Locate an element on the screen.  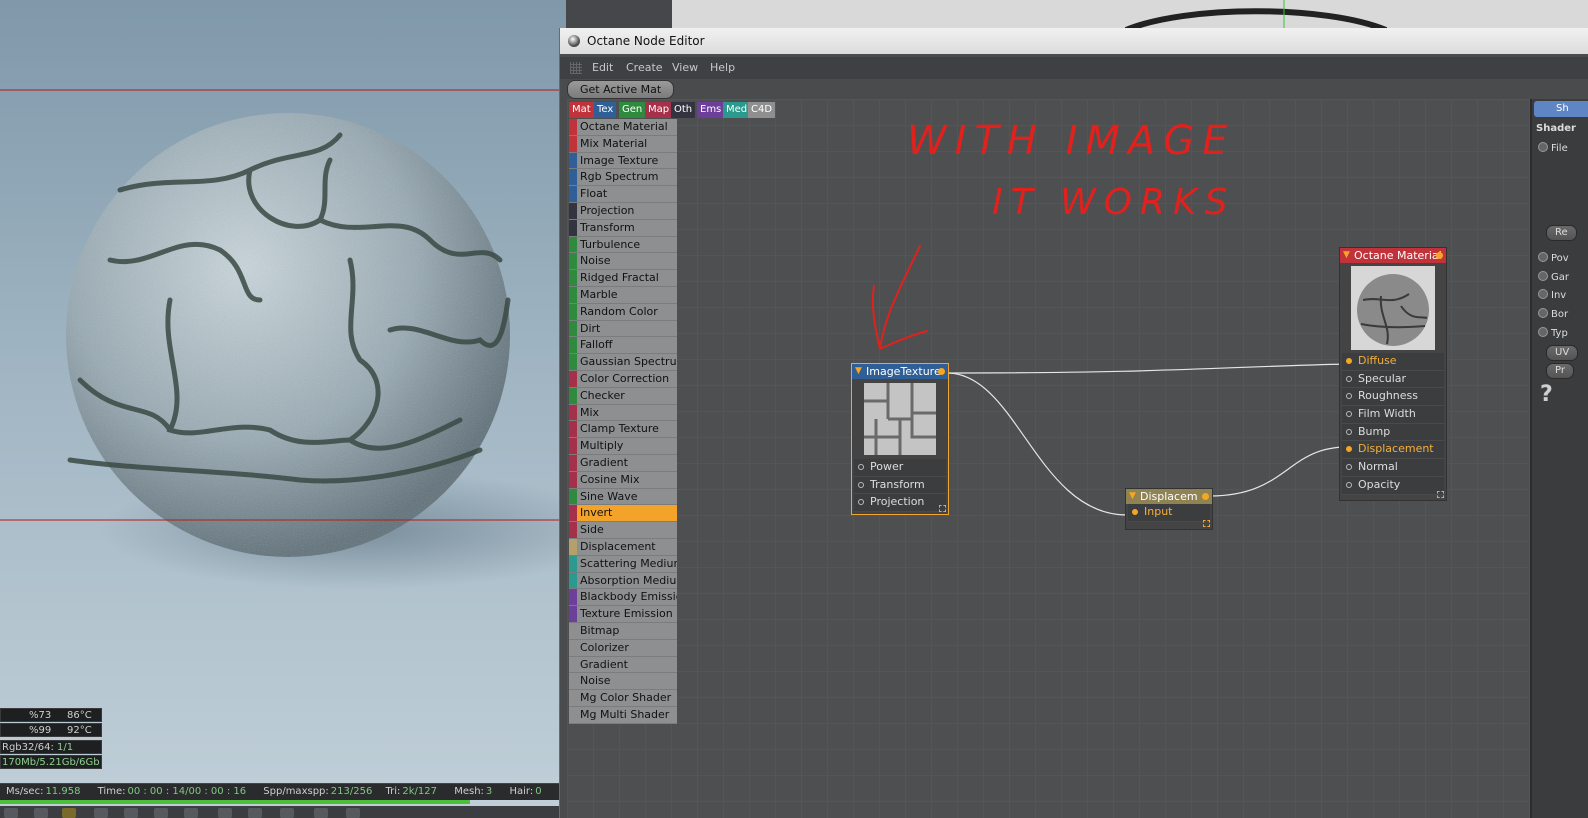
radio-file: File is located at coordinates (1553, 148).